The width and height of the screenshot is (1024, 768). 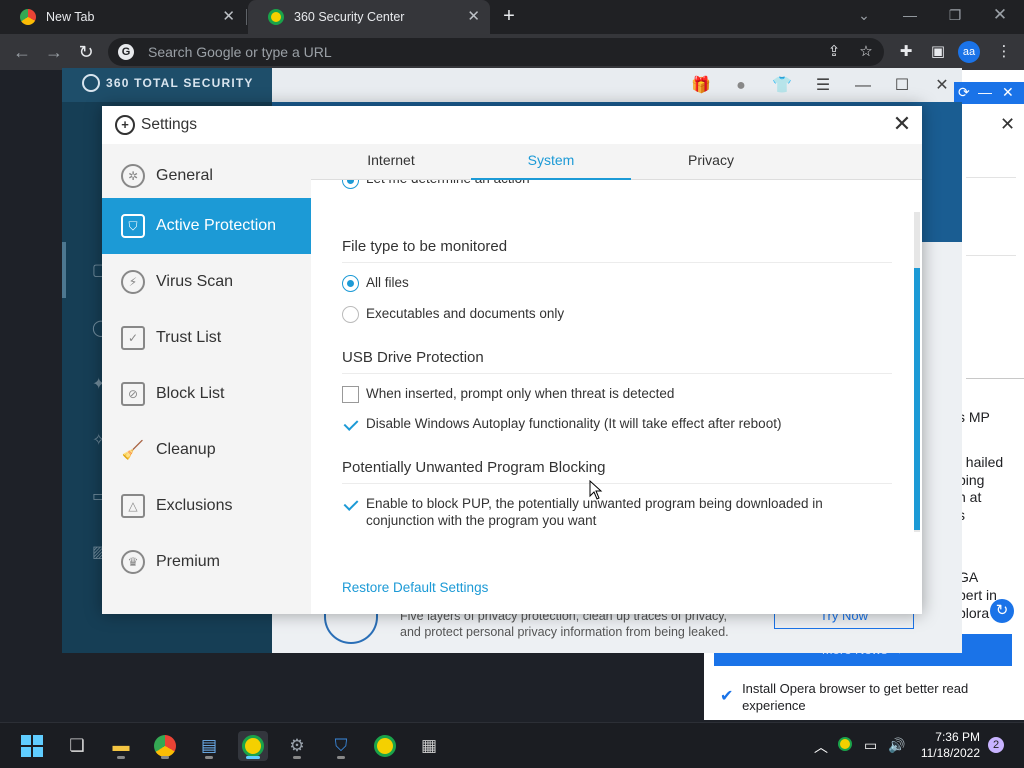 I want to click on option-all-files: All files, so click(x=375, y=283).